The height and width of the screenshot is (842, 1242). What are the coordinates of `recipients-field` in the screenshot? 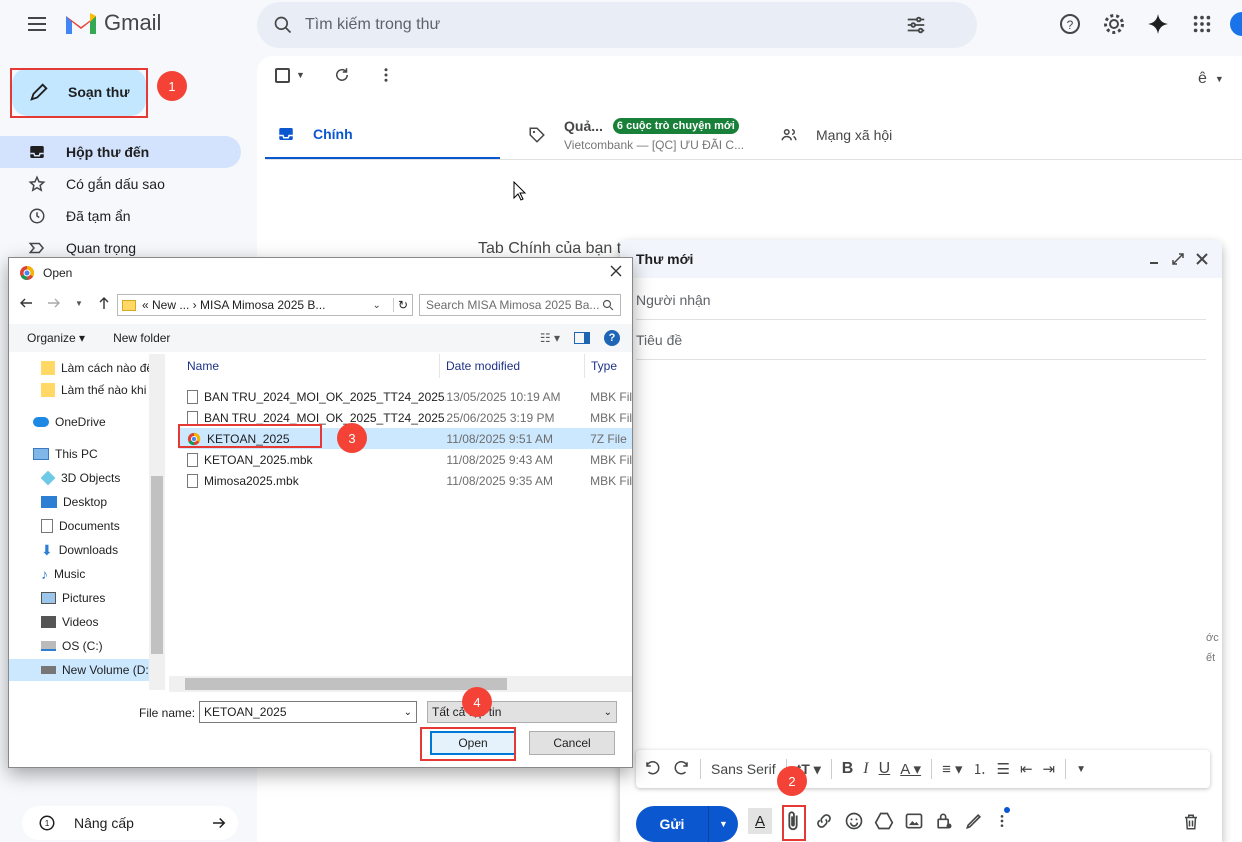 It's located at (921, 300).